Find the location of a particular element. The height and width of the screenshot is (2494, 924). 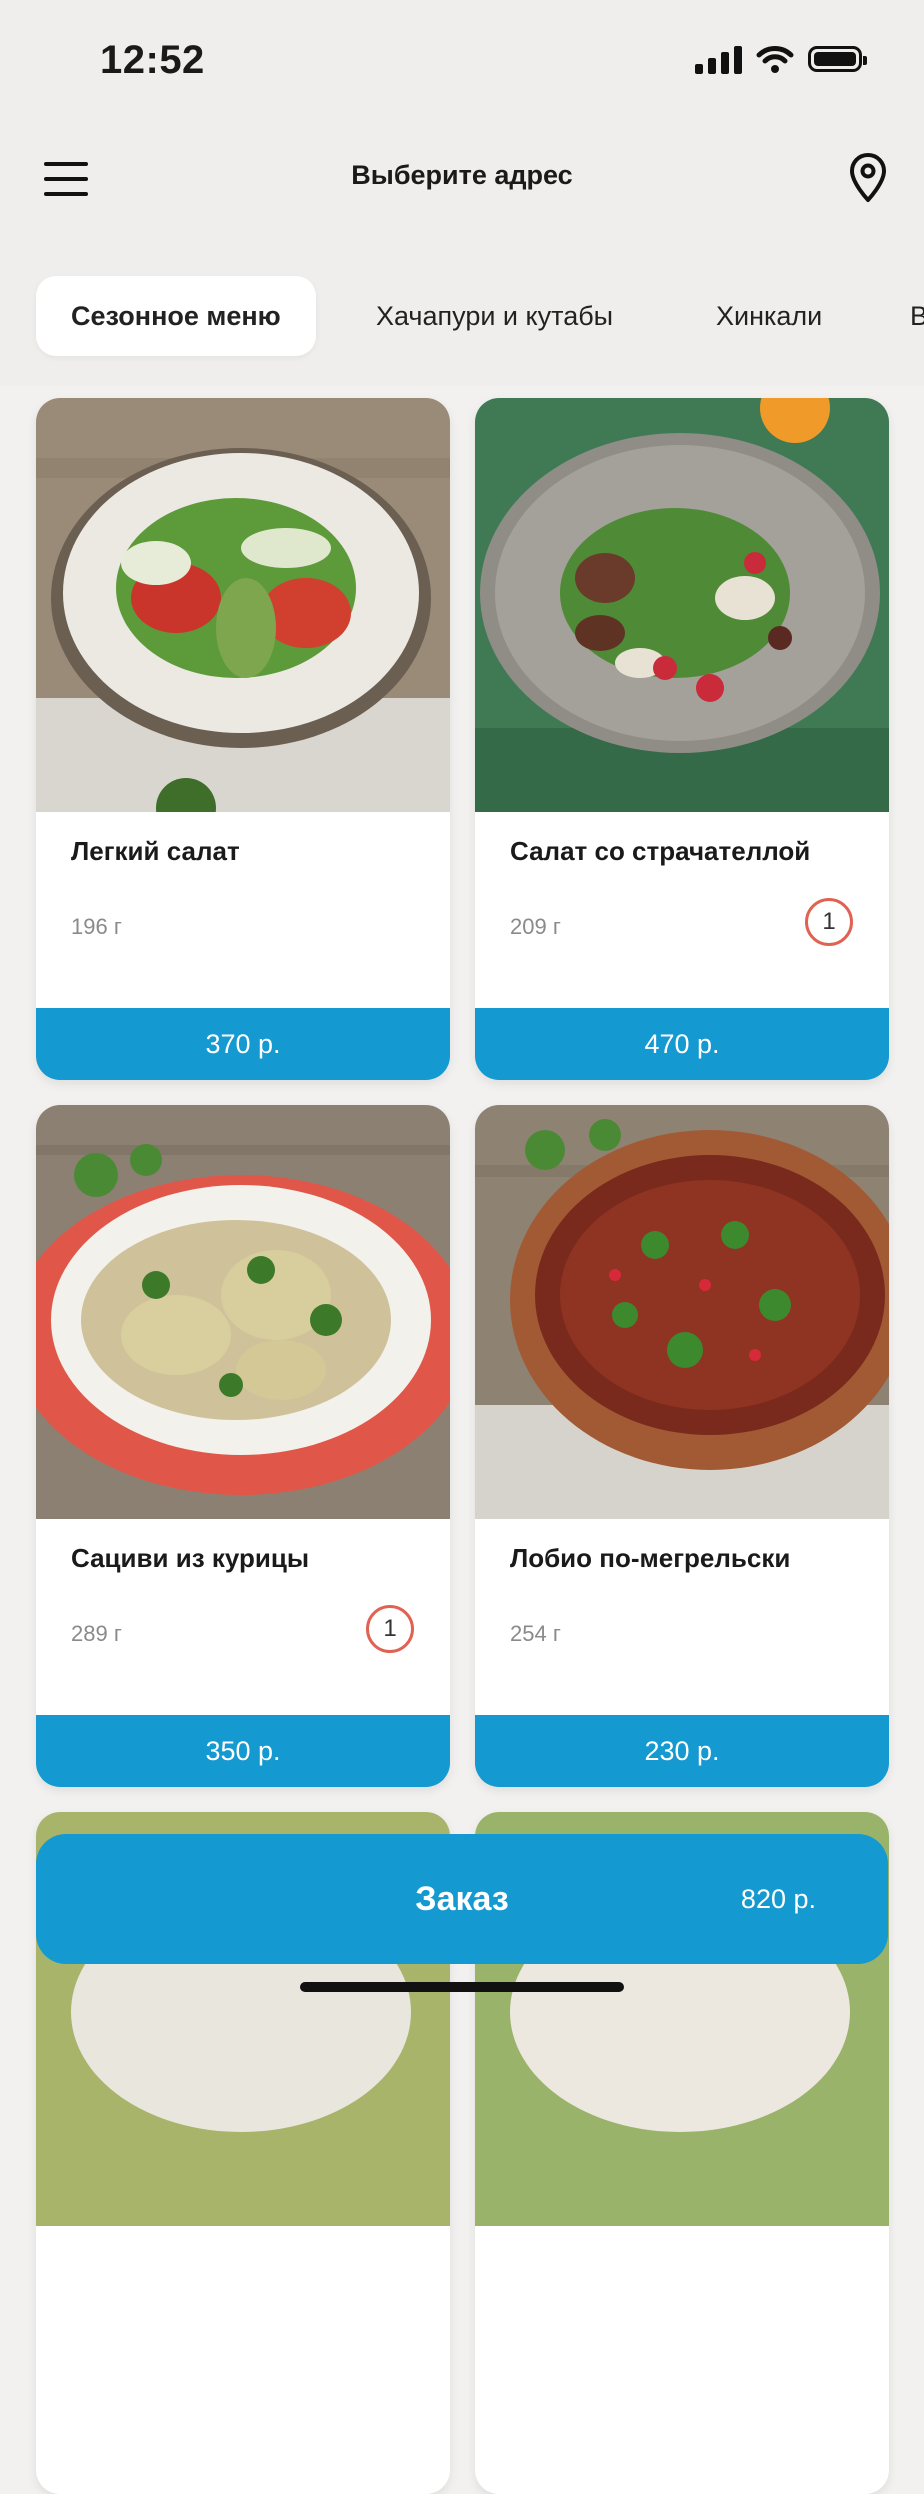

product-card: Лобио по-мегрельски 254 г 230 р. is located at coordinates (682, 1446).